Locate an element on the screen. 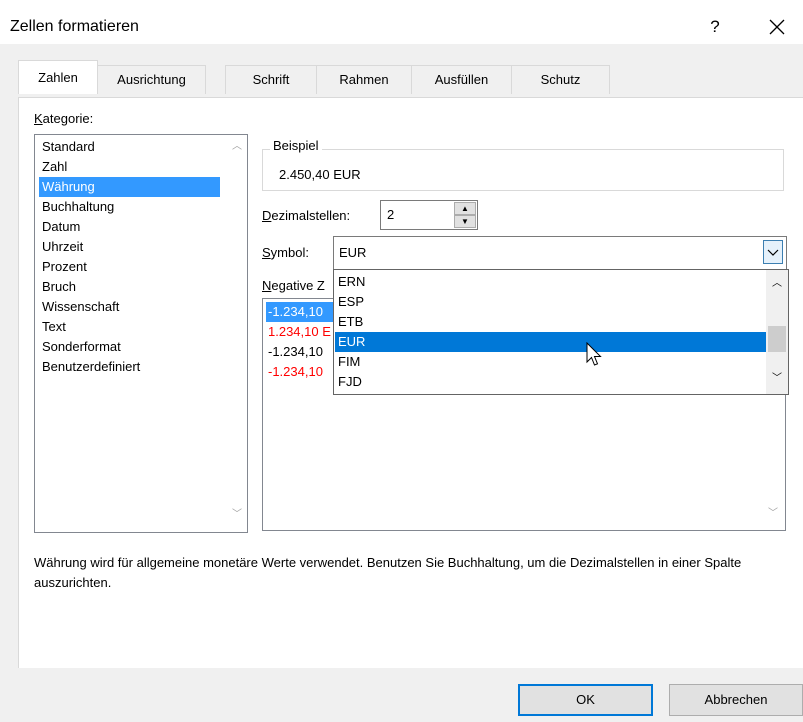 This screenshot has height=722, width=803. dezimalstellen-label-rest: ezimalstellen: is located at coordinates (311, 215).